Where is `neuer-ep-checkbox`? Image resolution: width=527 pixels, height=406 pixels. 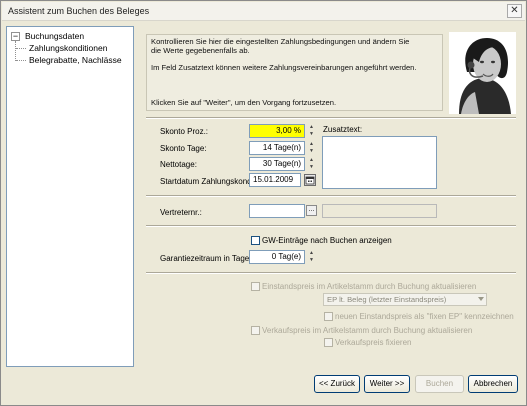 neuer-ep-checkbox is located at coordinates (328, 316).